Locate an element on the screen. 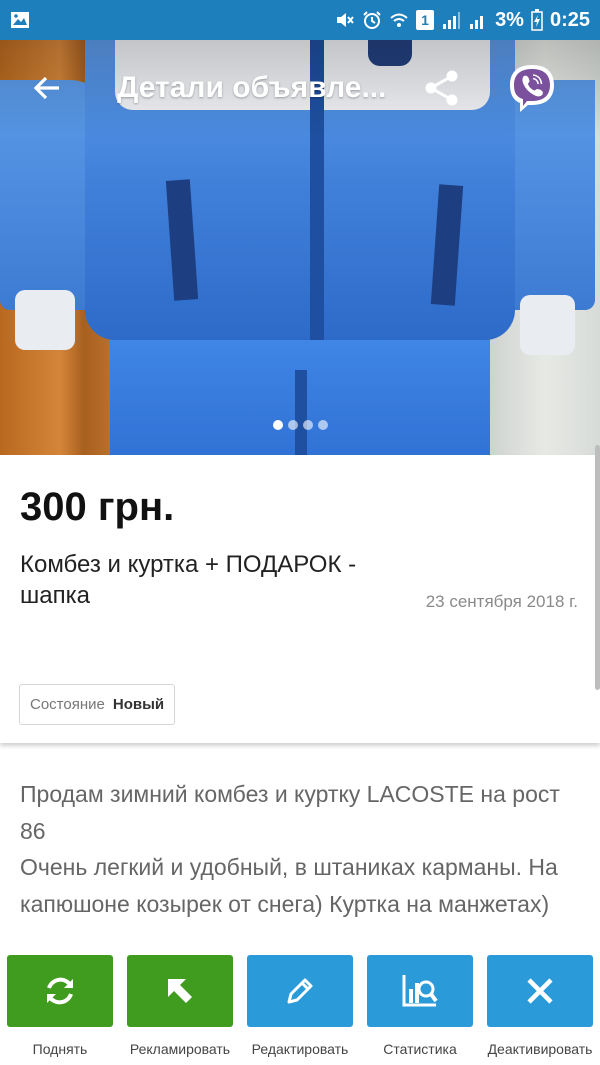 This screenshot has height=1065, width=600. gallery-pagination is located at coordinates (300, 425).